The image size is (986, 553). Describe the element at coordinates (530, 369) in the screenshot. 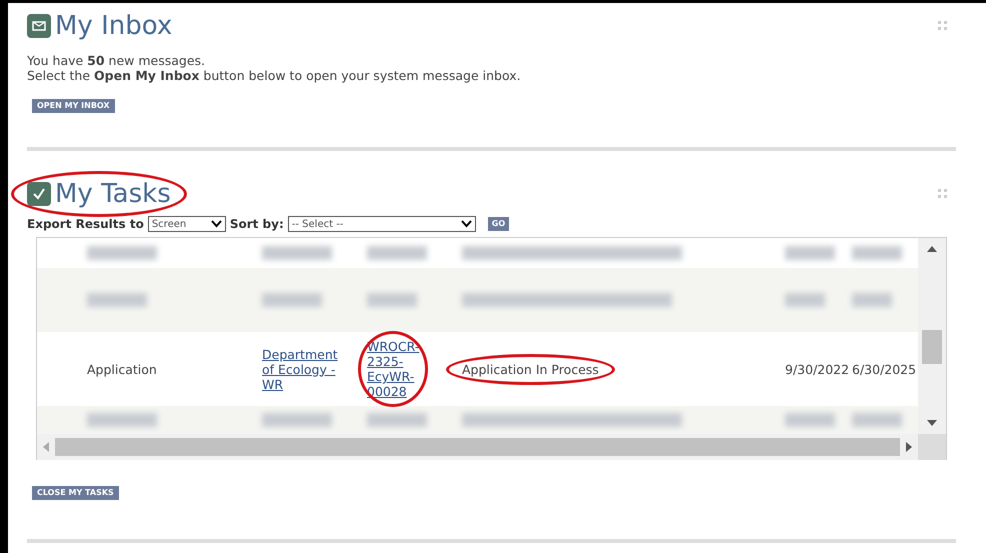

I see `table-cell: Application In Process` at that location.